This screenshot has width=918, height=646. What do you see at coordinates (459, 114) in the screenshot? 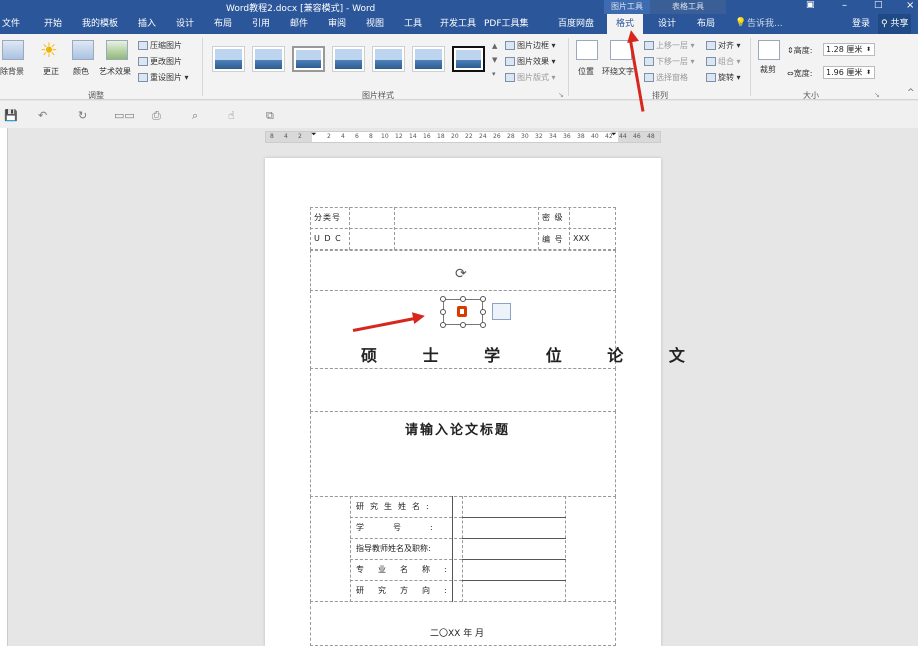
I see `quick-access-toolbar: 💾 ↶ ↻ ▭▭ ⎙ ⌕ ☝ ⧉` at bounding box center [459, 114].